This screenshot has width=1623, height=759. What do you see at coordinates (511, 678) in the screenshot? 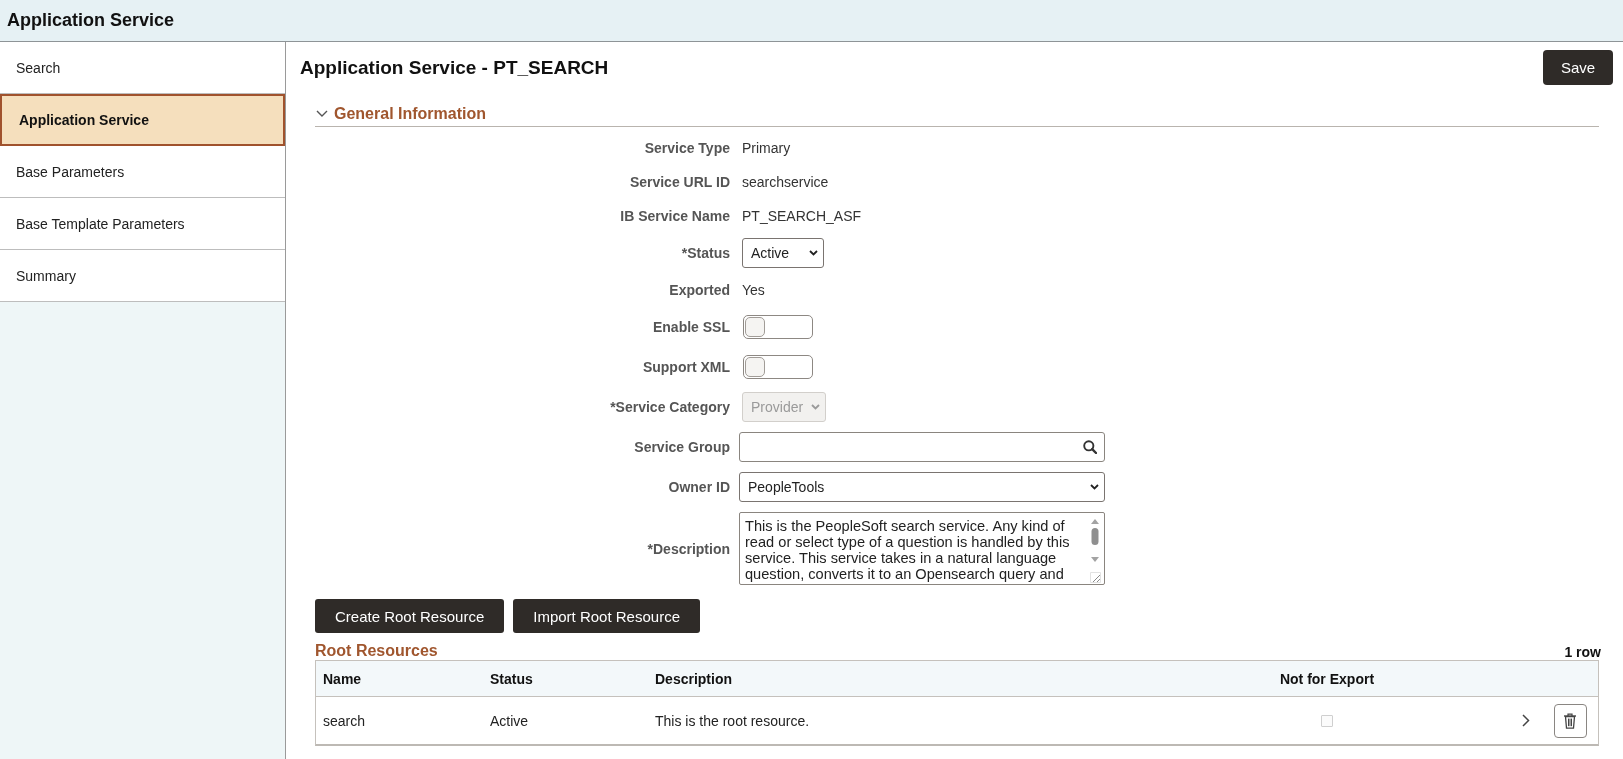
I see `column-header: Status` at bounding box center [511, 678].